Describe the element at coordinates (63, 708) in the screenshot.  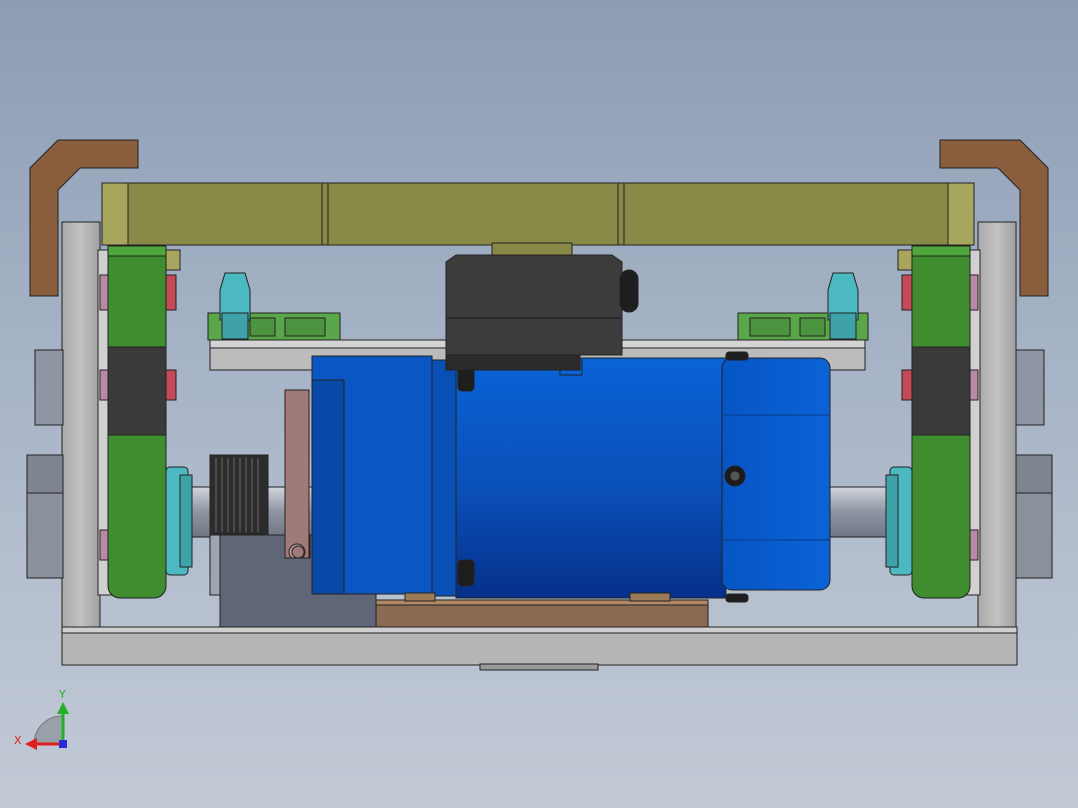
I see `y-axis-arrow-icon` at that location.